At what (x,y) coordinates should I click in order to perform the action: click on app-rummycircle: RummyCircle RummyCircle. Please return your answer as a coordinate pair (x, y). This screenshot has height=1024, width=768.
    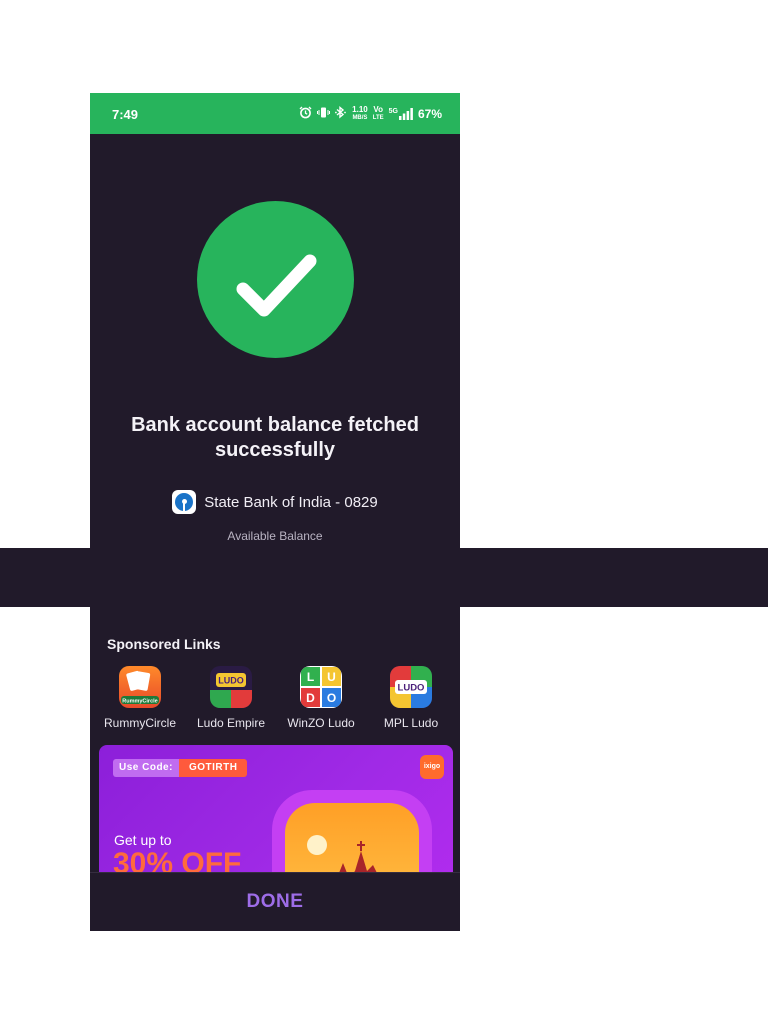
    Looking at the image, I should click on (140, 698).